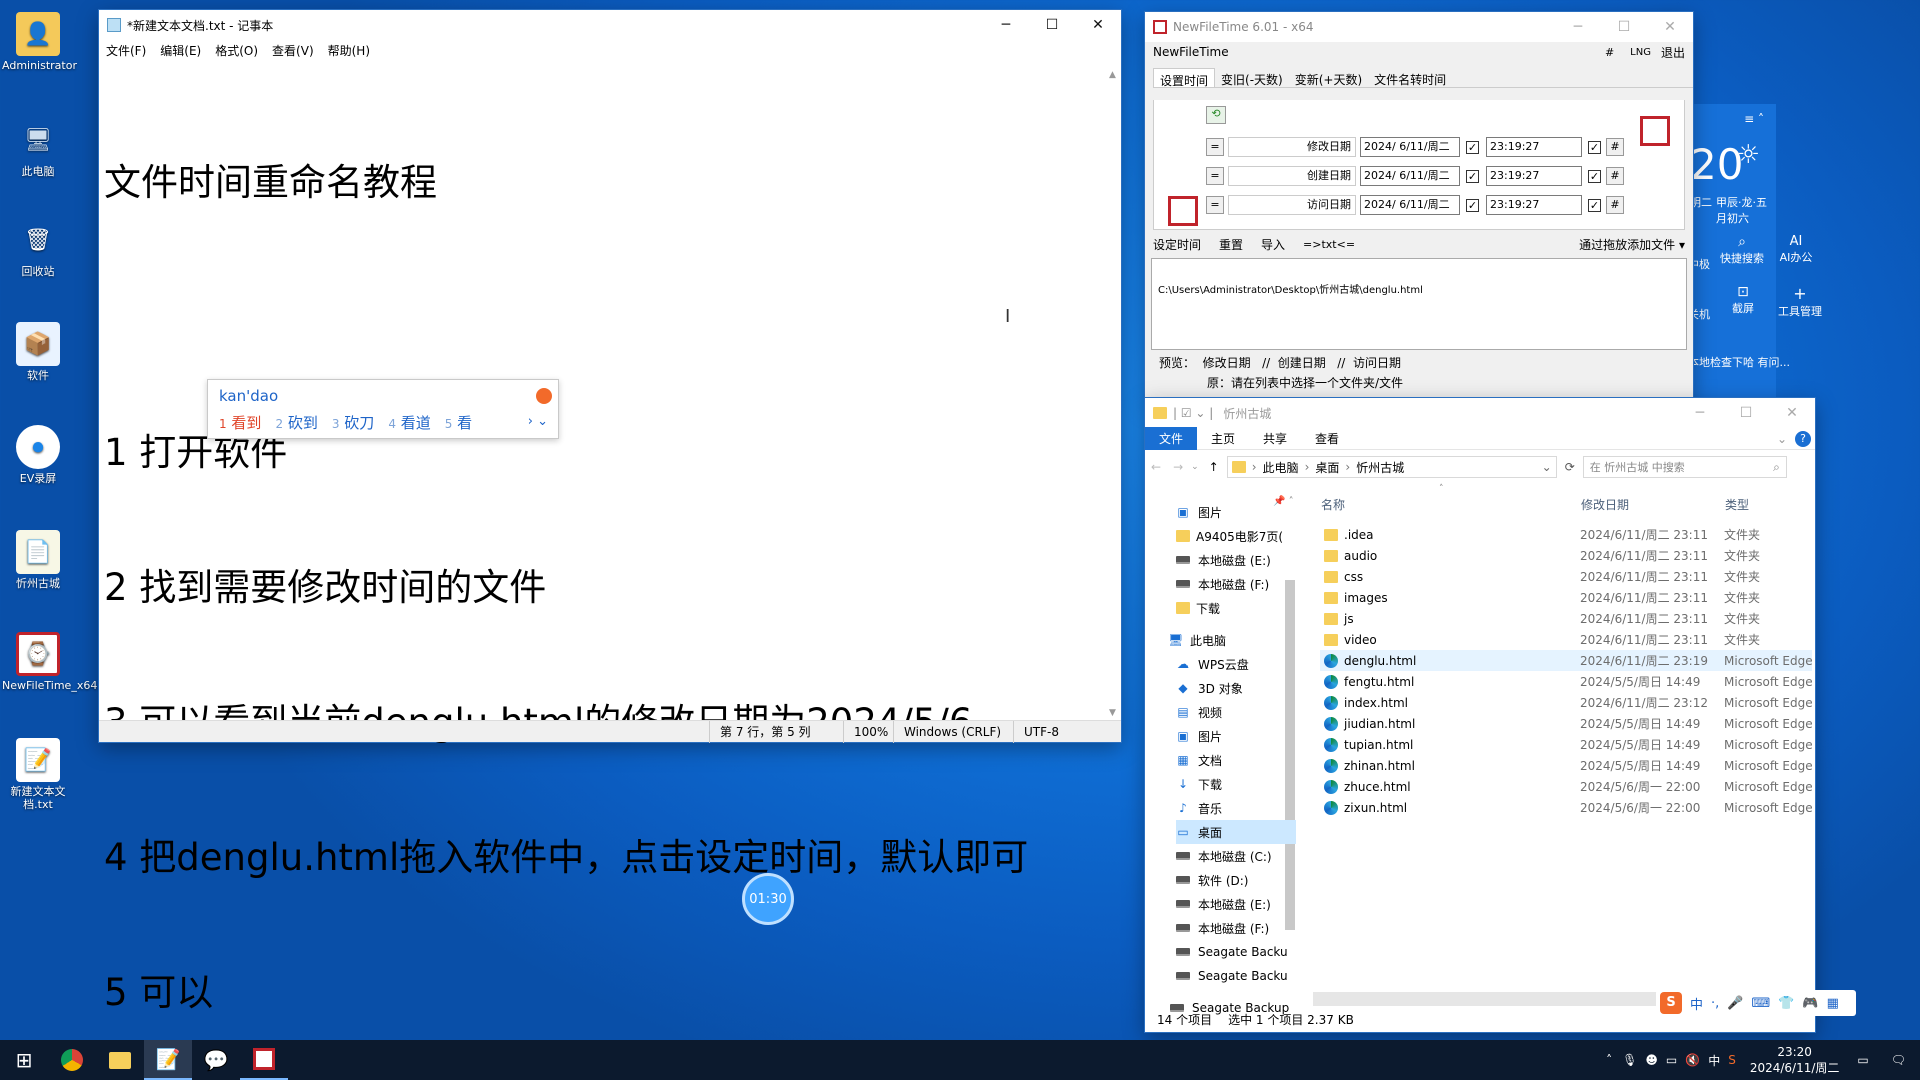 The width and height of the screenshot is (1920, 1080). Describe the element at coordinates (1746, 413) in the screenshot. I see `maximize-button: ☐` at that location.